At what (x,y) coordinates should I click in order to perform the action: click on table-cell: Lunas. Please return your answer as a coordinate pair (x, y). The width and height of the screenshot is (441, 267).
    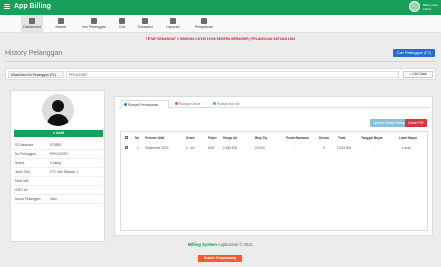
    Looking at the image, I should click on (406, 148).